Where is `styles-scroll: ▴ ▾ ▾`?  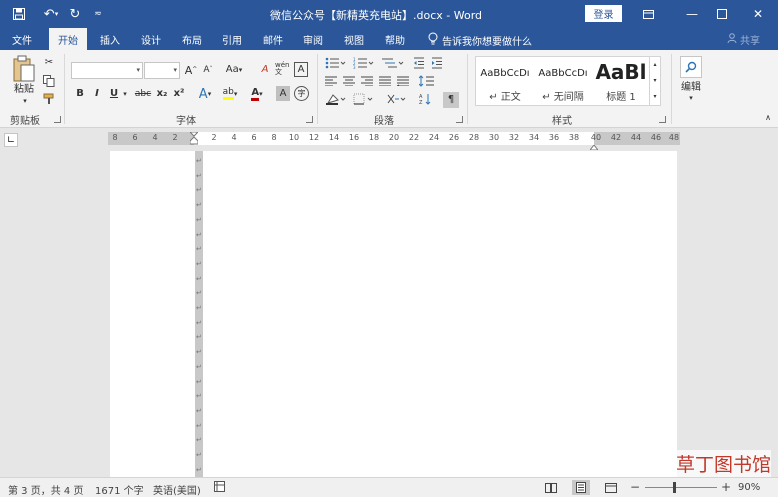
styles-scroll: ▴ ▾ ▾ is located at coordinates (655, 81).